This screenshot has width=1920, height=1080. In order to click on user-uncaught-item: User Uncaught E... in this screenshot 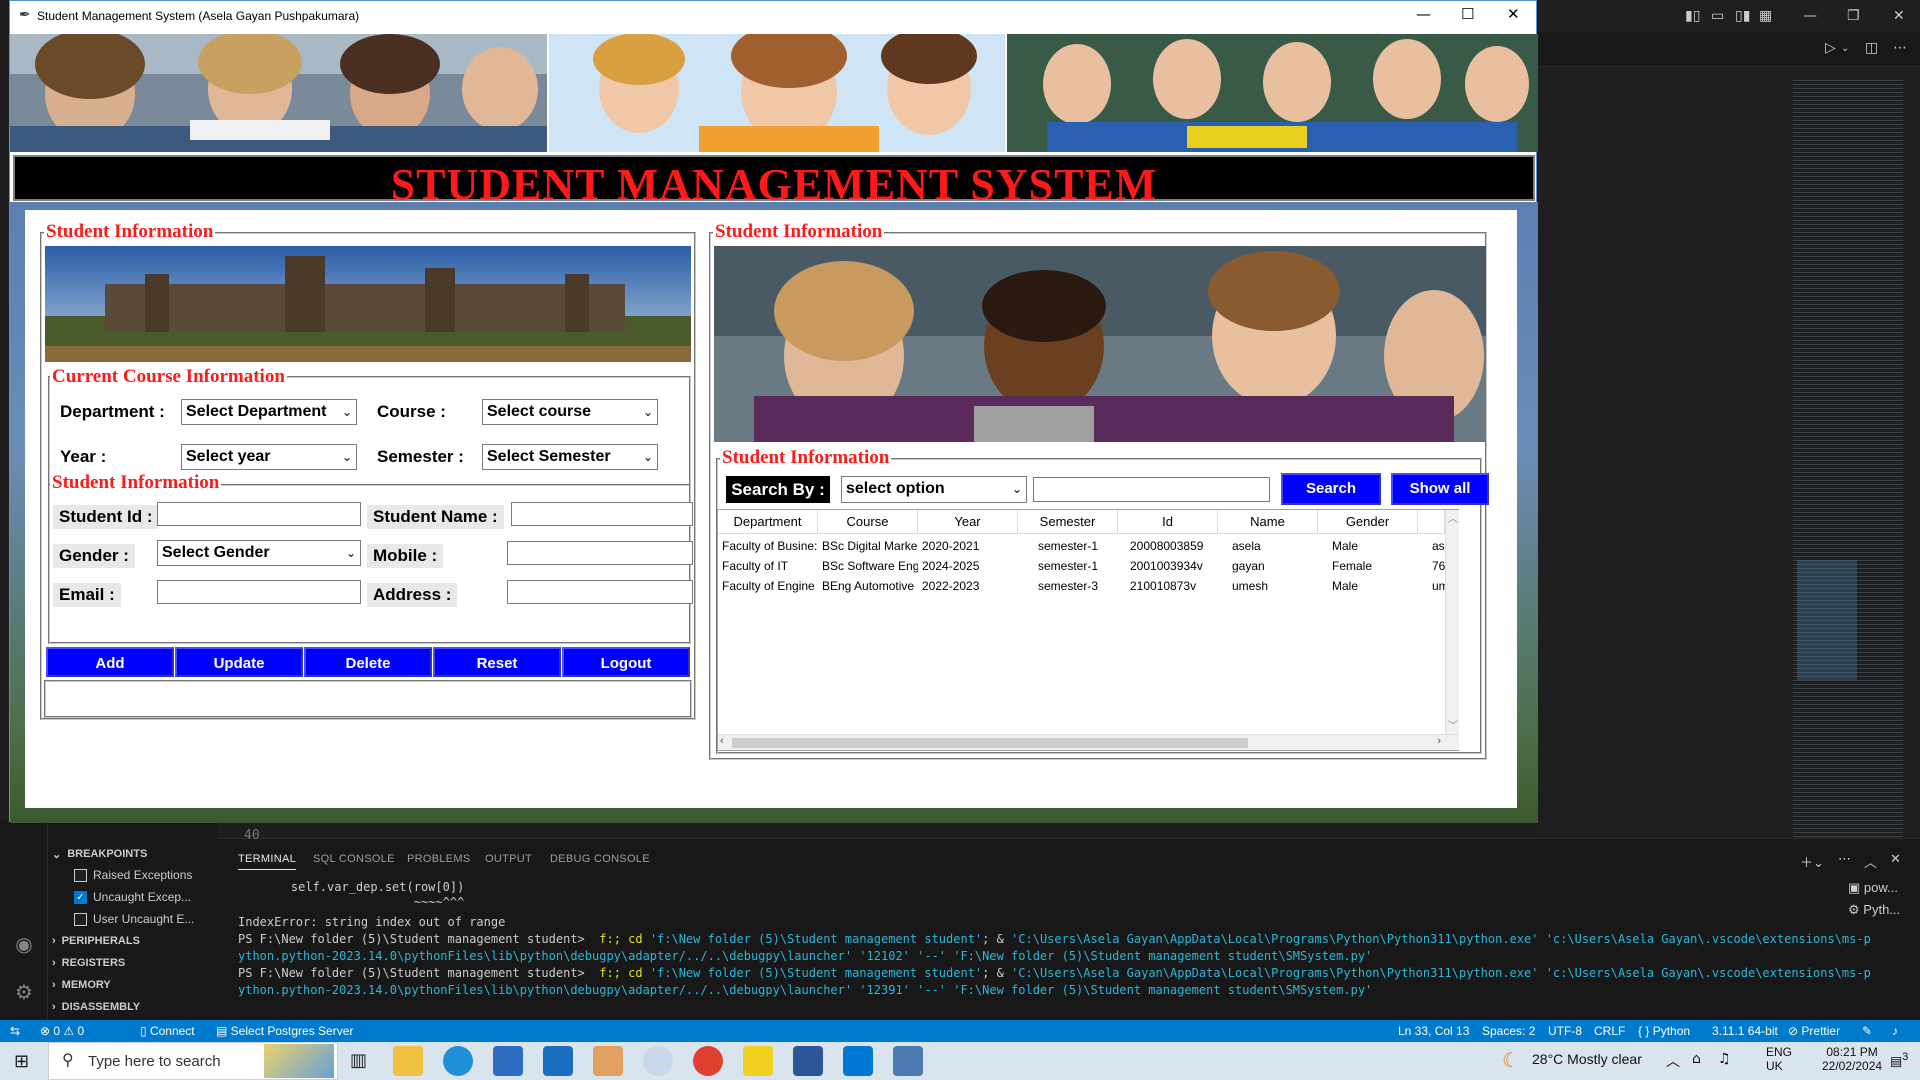, I will do `click(134, 919)`.